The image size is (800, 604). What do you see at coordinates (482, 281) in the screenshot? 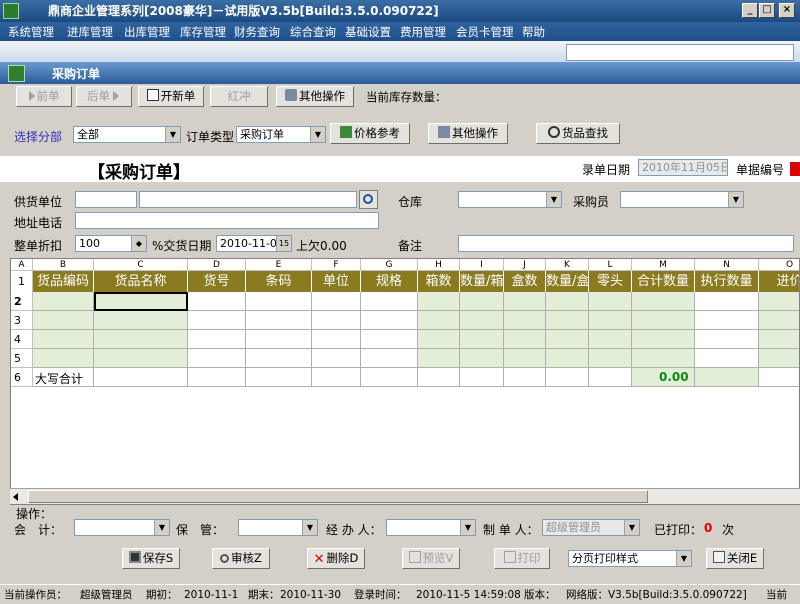
I see `col-header: 数量/箱` at bounding box center [482, 281].